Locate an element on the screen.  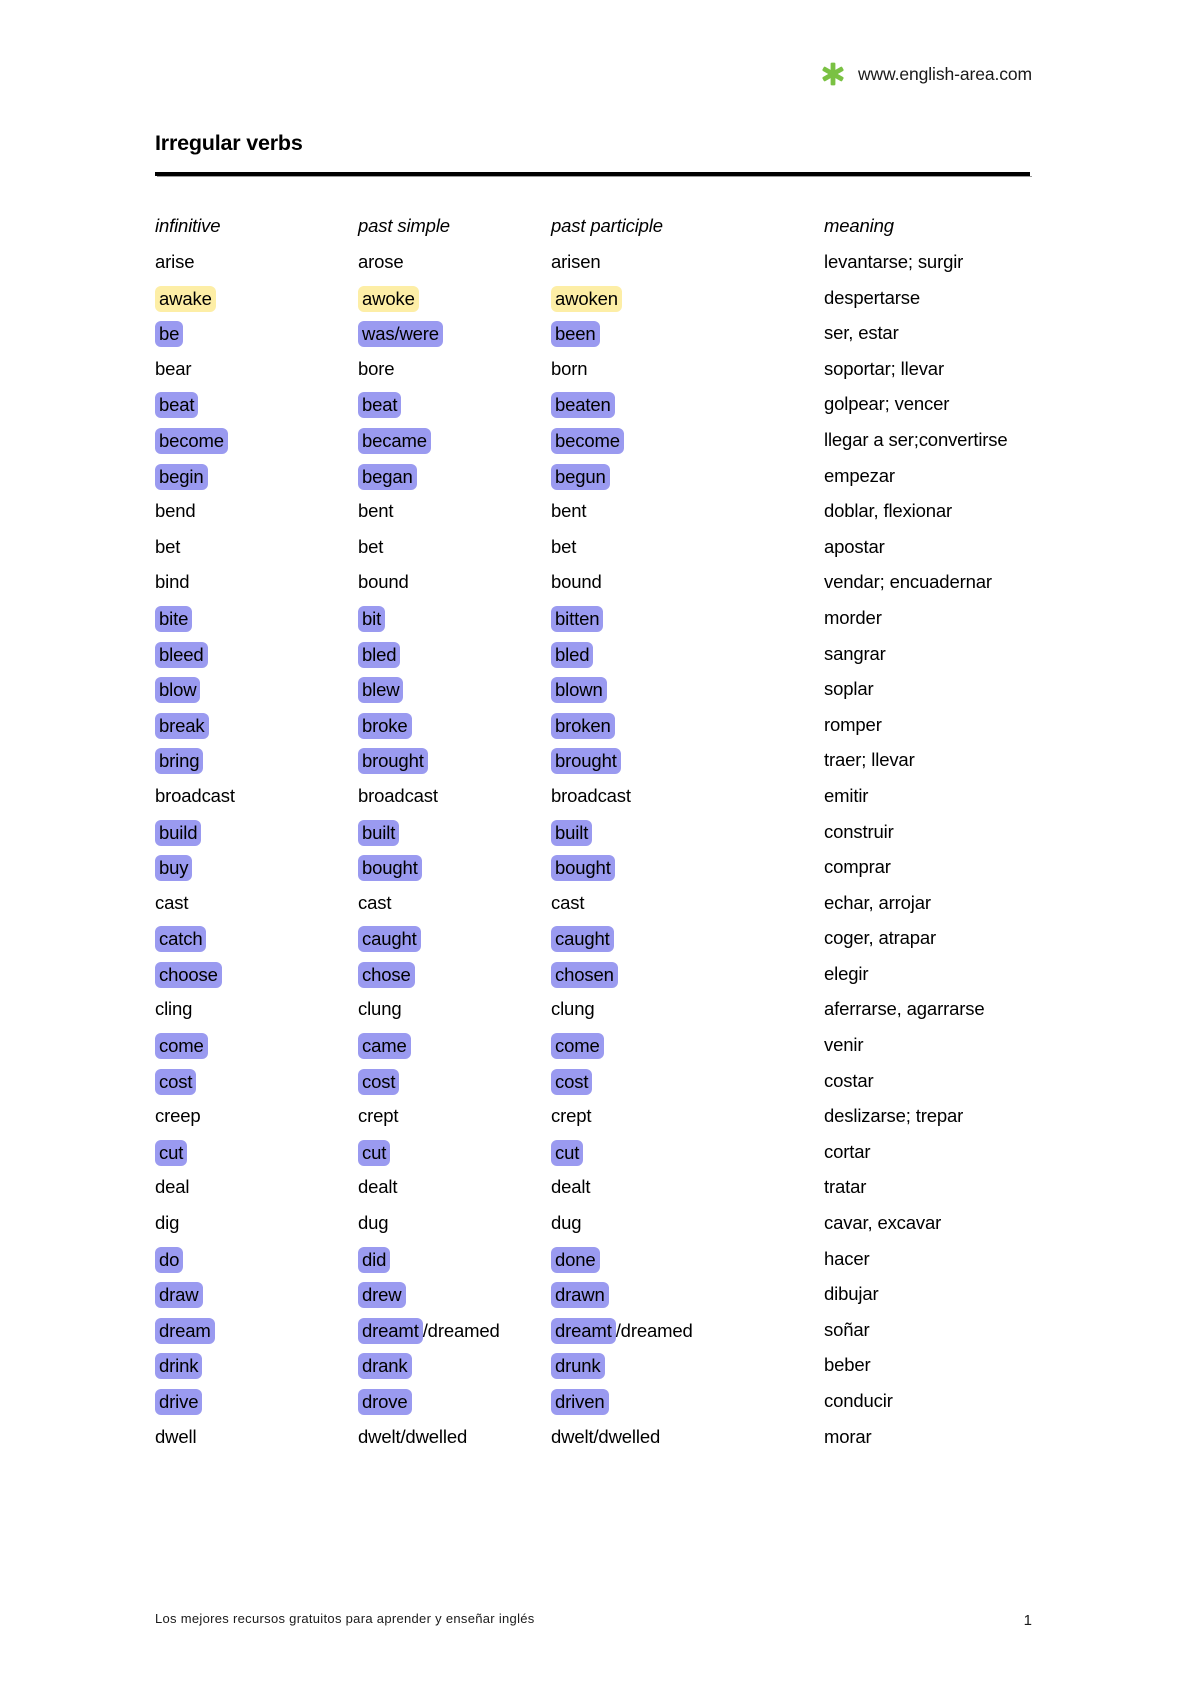
highlight-chip: bled is located at coordinates (379, 654).